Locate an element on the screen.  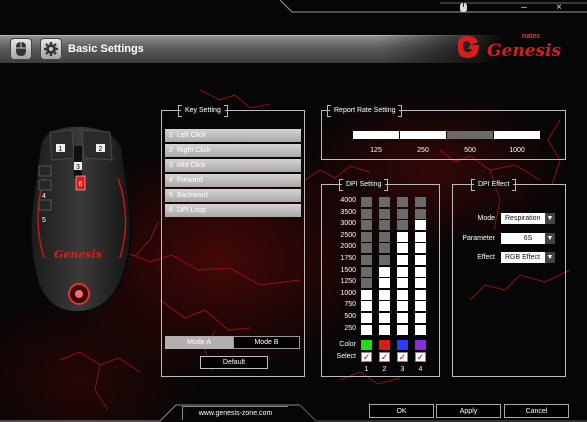
key-item-backward: 5 Backward is located at coordinates (233, 195).